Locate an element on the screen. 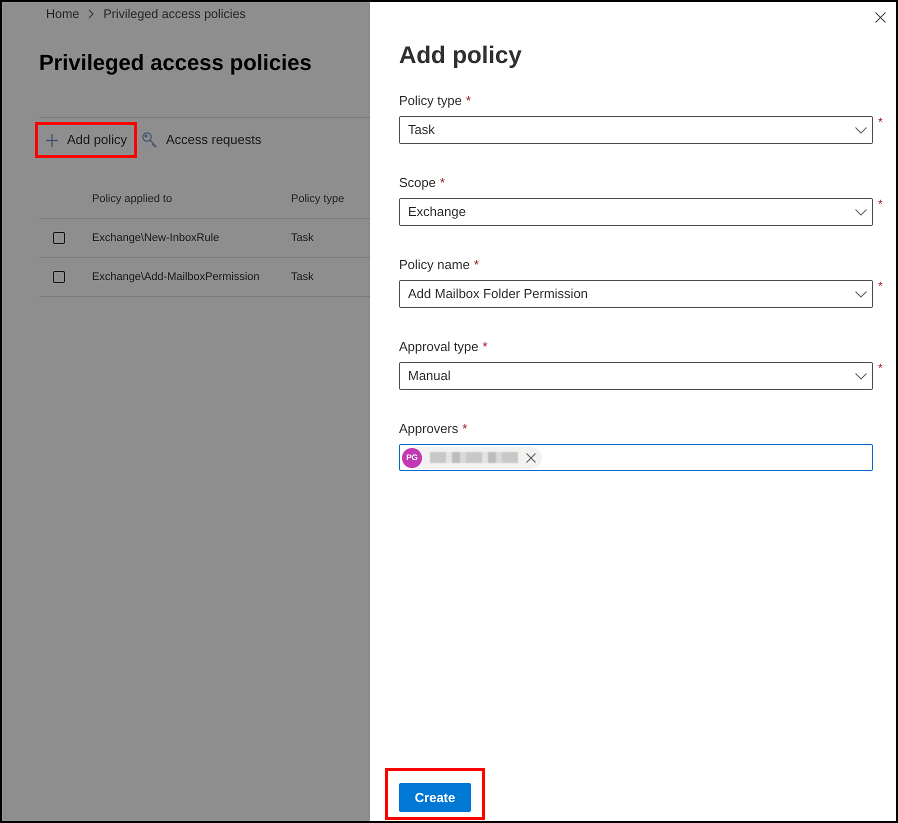 The height and width of the screenshot is (823, 898). dropdown-field: Exchange is located at coordinates (636, 212).